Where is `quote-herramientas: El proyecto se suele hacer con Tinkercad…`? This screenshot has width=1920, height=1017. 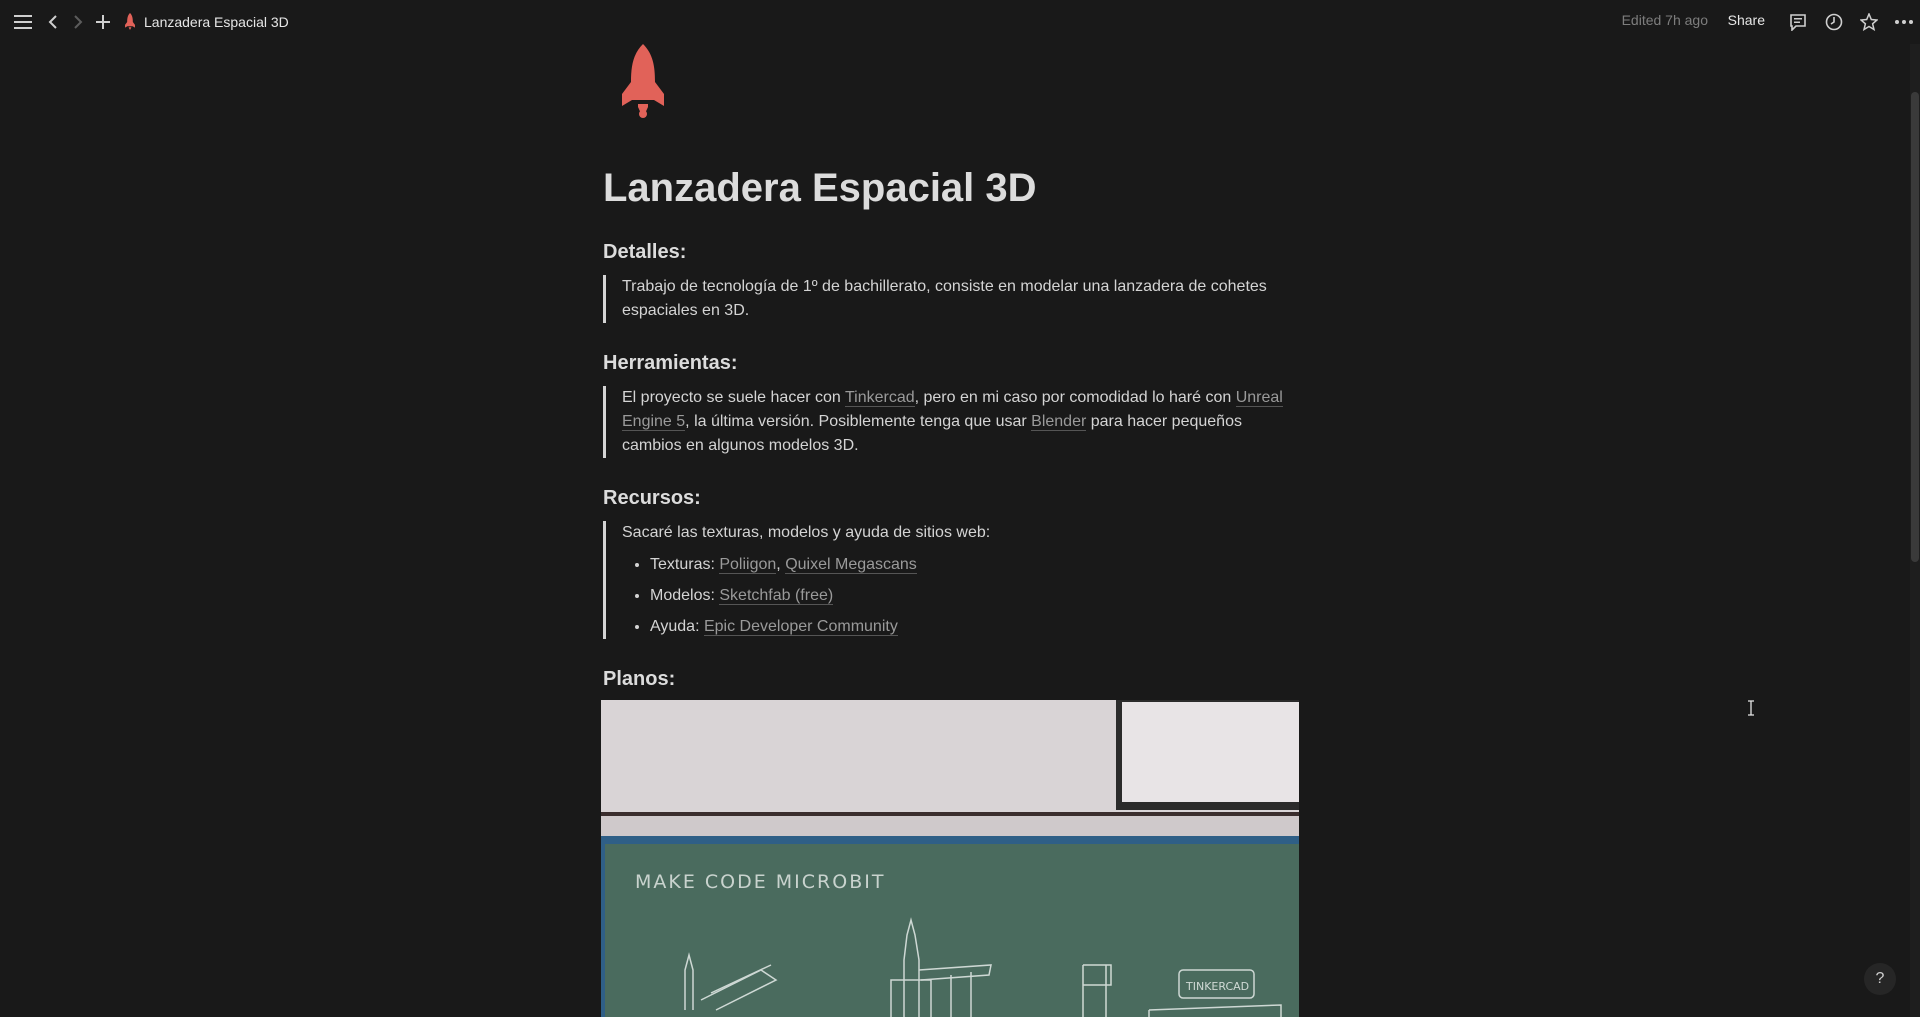 quote-herramientas: El proyecto se suele hacer con Tinkercad… is located at coordinates (943, 422).